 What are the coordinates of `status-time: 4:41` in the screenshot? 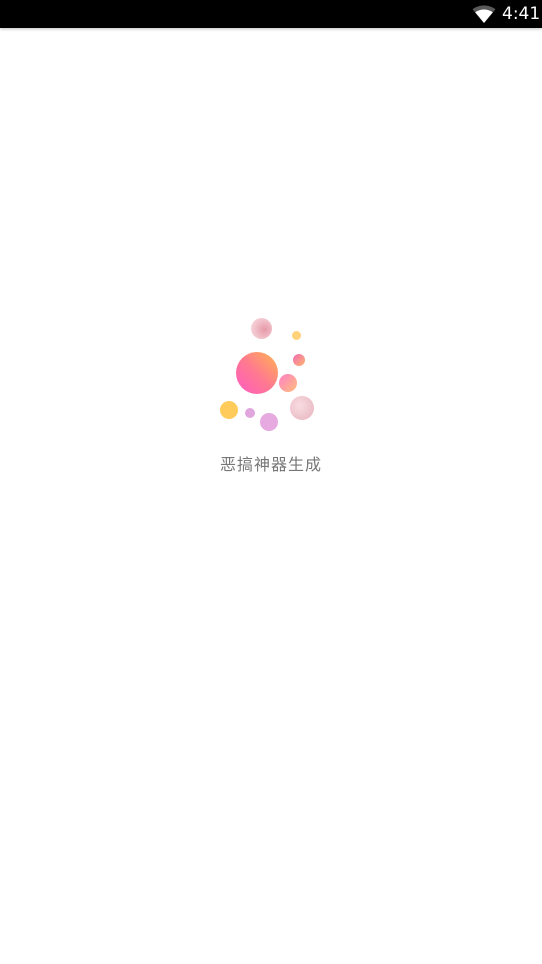 It's located at (521, 14).